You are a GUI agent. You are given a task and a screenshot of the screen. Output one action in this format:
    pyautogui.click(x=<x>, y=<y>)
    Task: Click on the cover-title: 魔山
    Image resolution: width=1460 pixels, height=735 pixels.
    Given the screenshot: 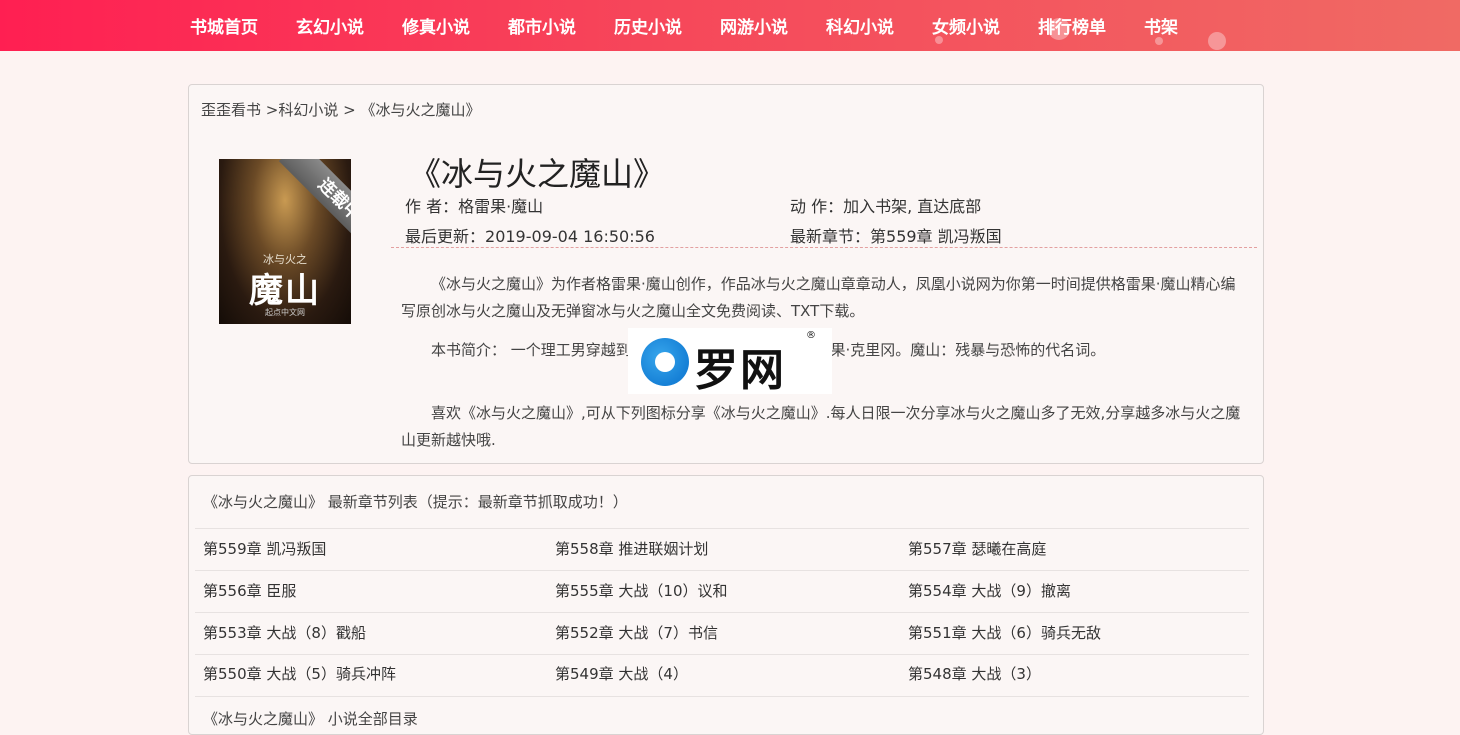 What is the action you would take?
    pyautogui.click(x=285, y=291)
    